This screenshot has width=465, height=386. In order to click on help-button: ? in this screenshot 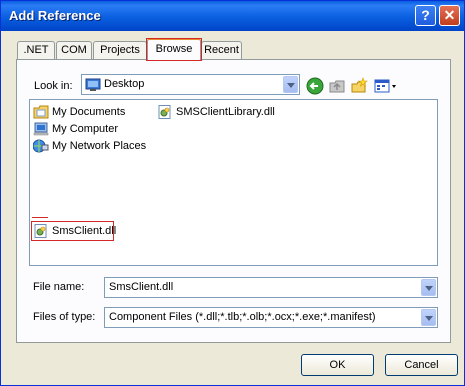, I will do `click(425, 15)`.